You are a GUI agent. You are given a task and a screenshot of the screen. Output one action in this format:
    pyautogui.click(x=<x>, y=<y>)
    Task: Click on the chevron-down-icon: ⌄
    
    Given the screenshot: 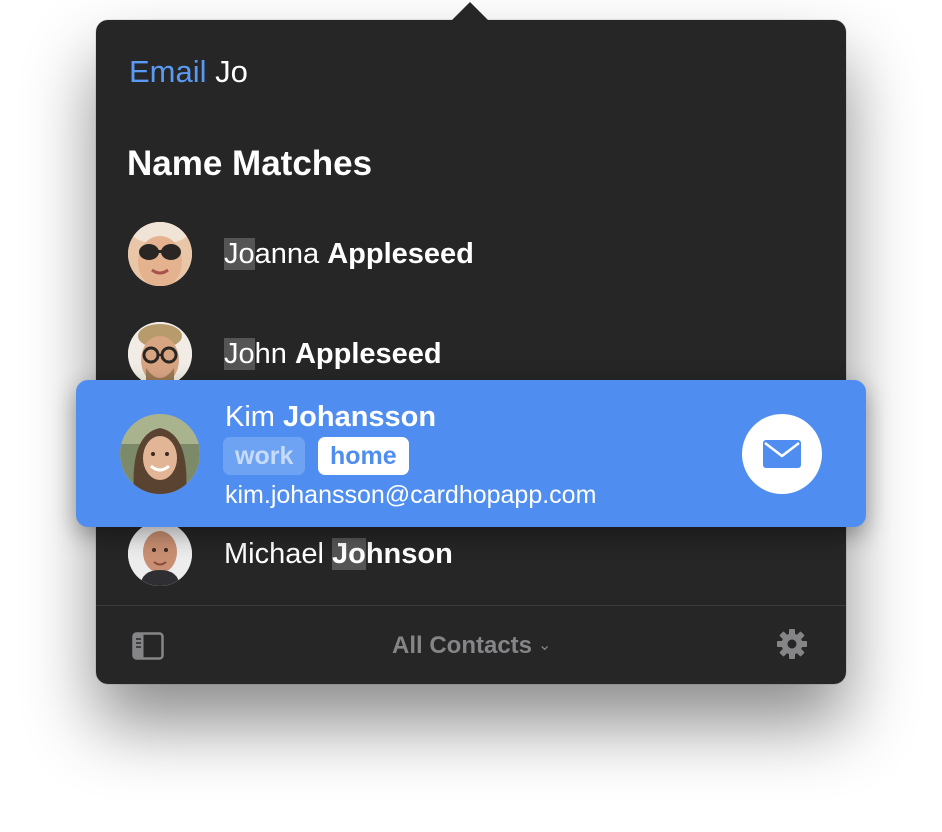 What is the action you would take?
    pyautogui.click(x=545, y=645)
    